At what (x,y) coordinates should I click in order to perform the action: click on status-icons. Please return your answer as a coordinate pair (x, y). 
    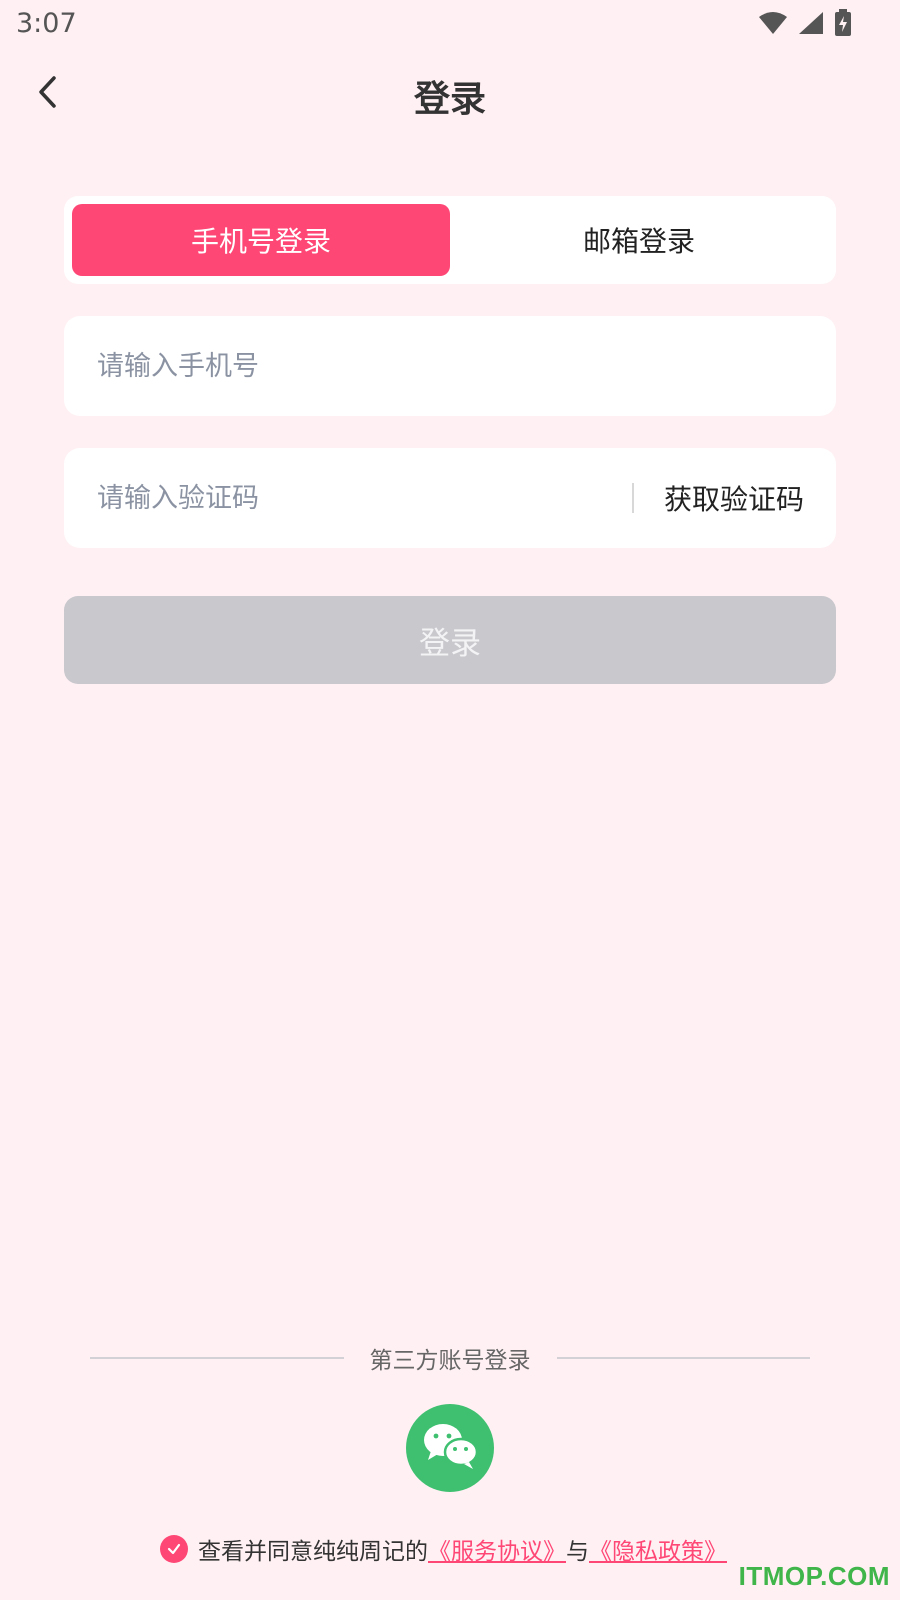
    Looking at the image, I should click on (805, 23).